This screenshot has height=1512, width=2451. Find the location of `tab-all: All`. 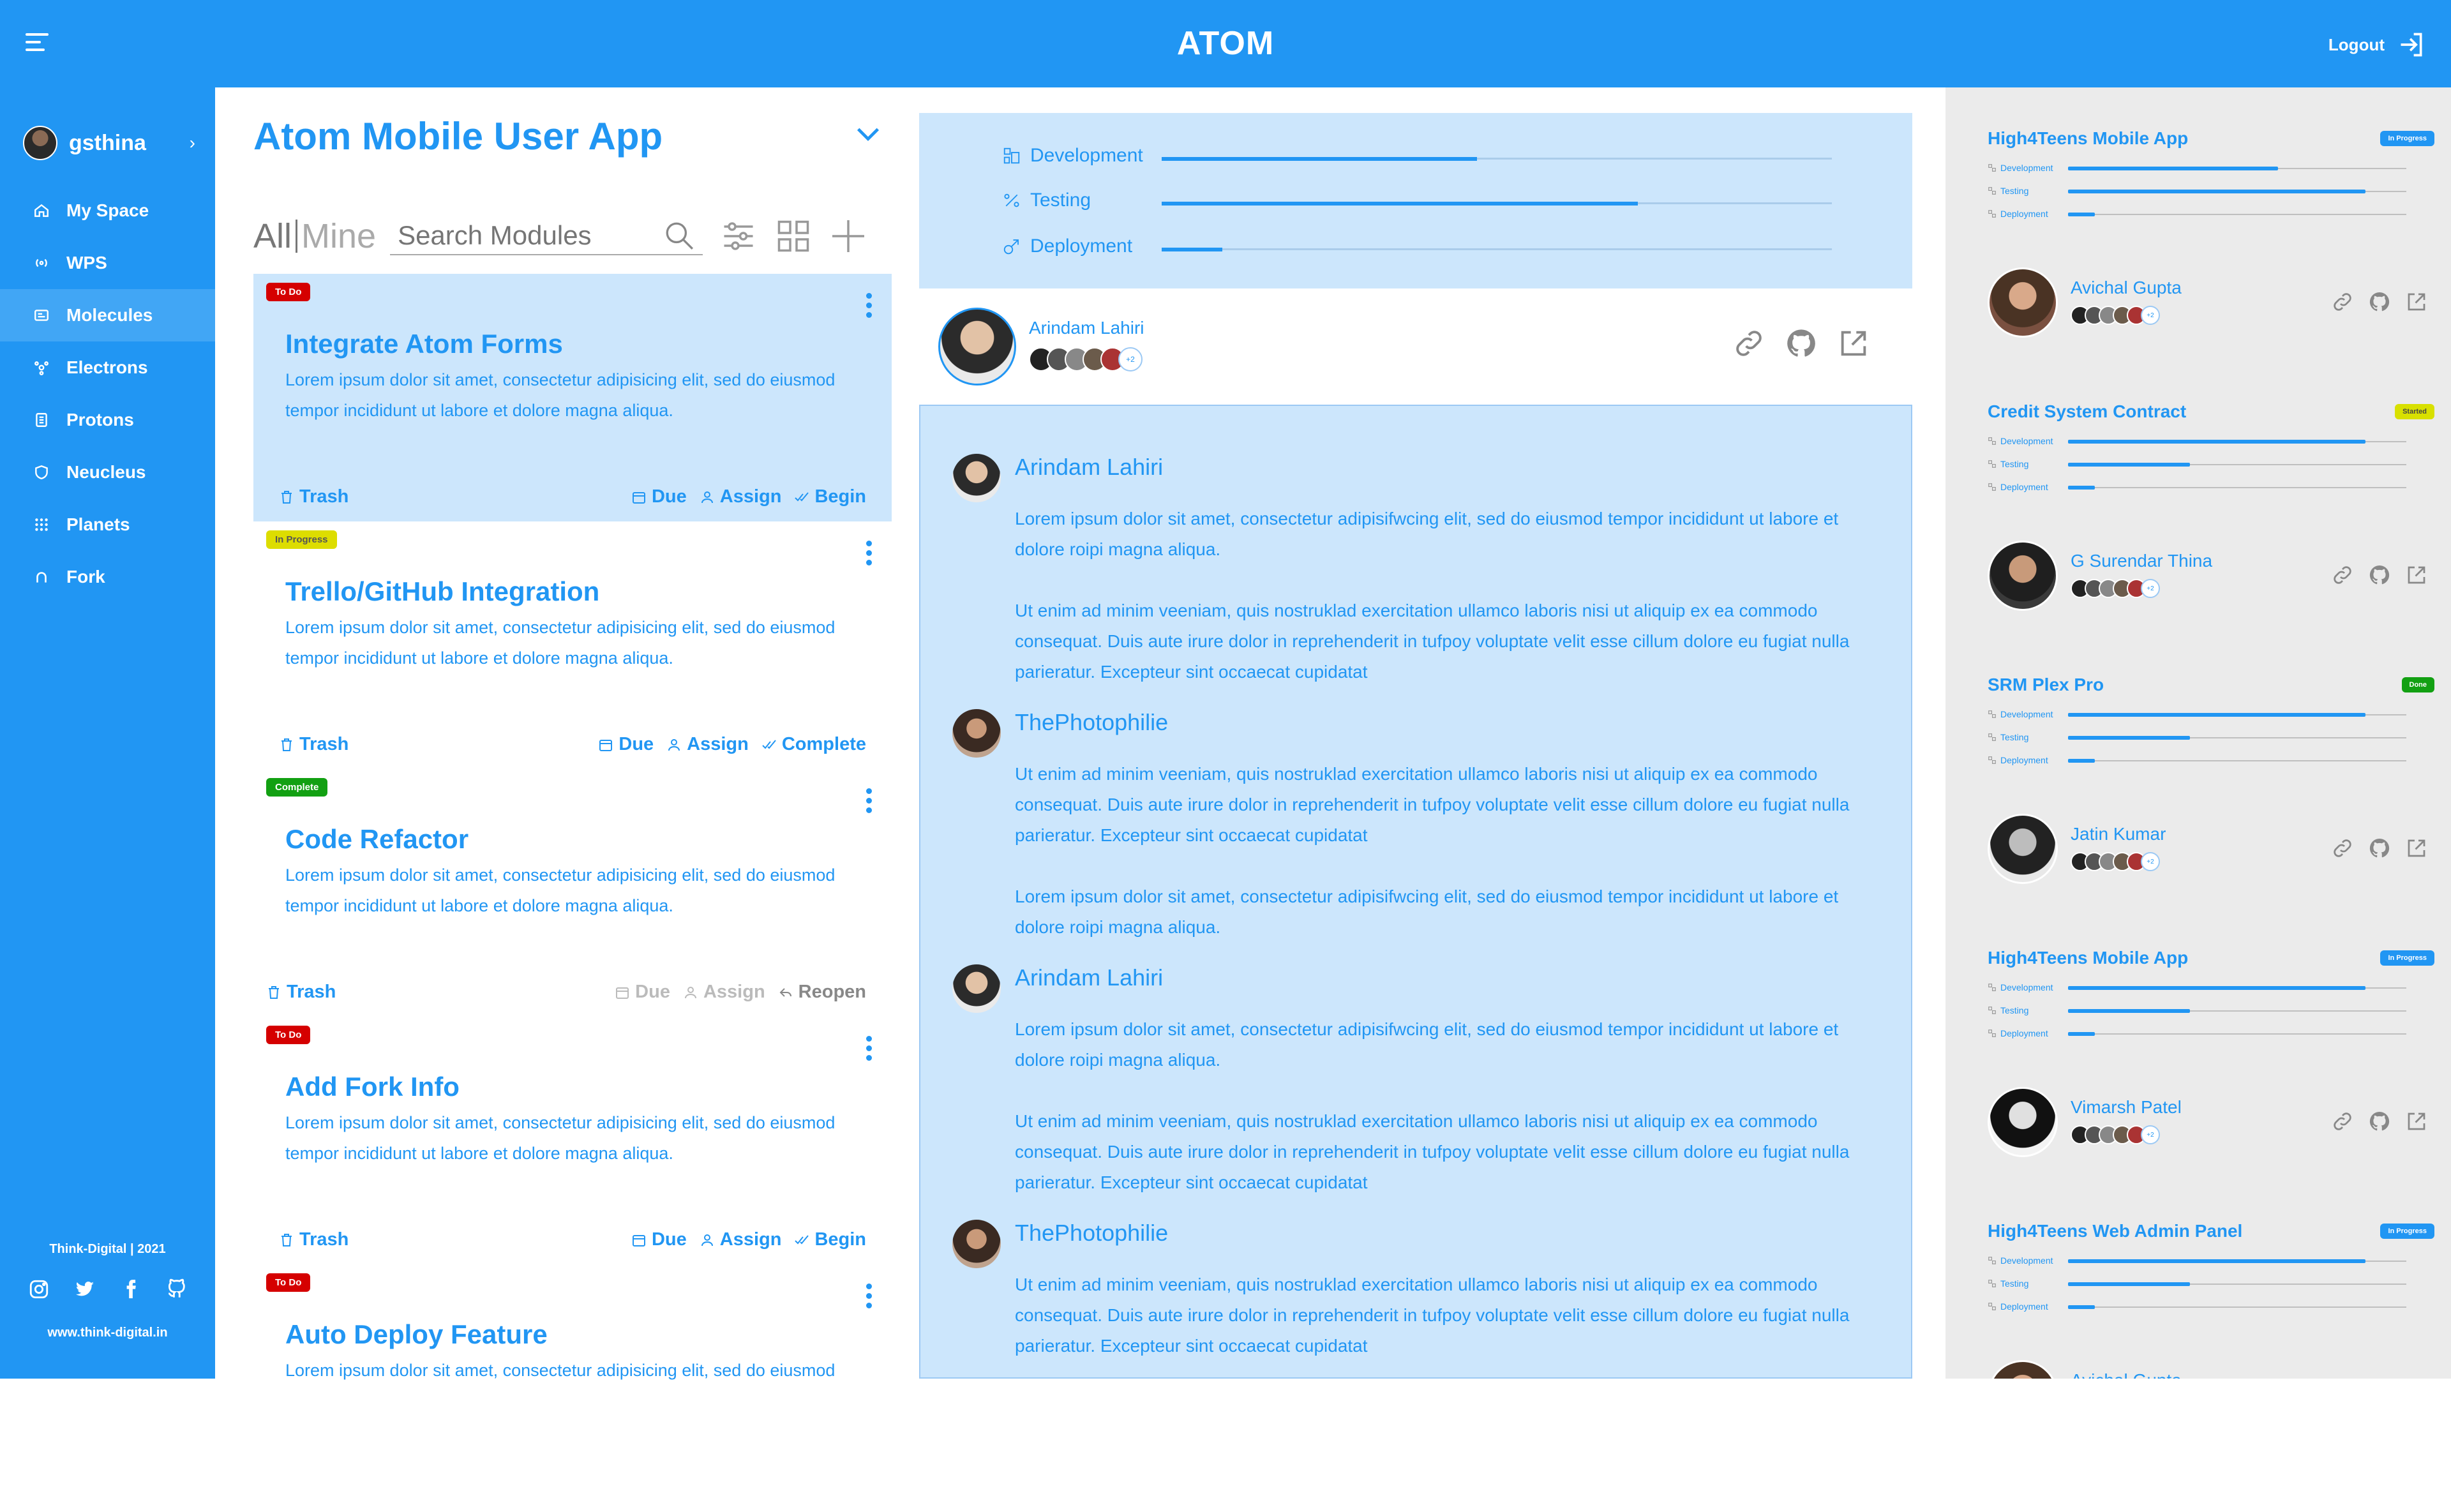

tab-all: All is located at coordinates (272, 236).